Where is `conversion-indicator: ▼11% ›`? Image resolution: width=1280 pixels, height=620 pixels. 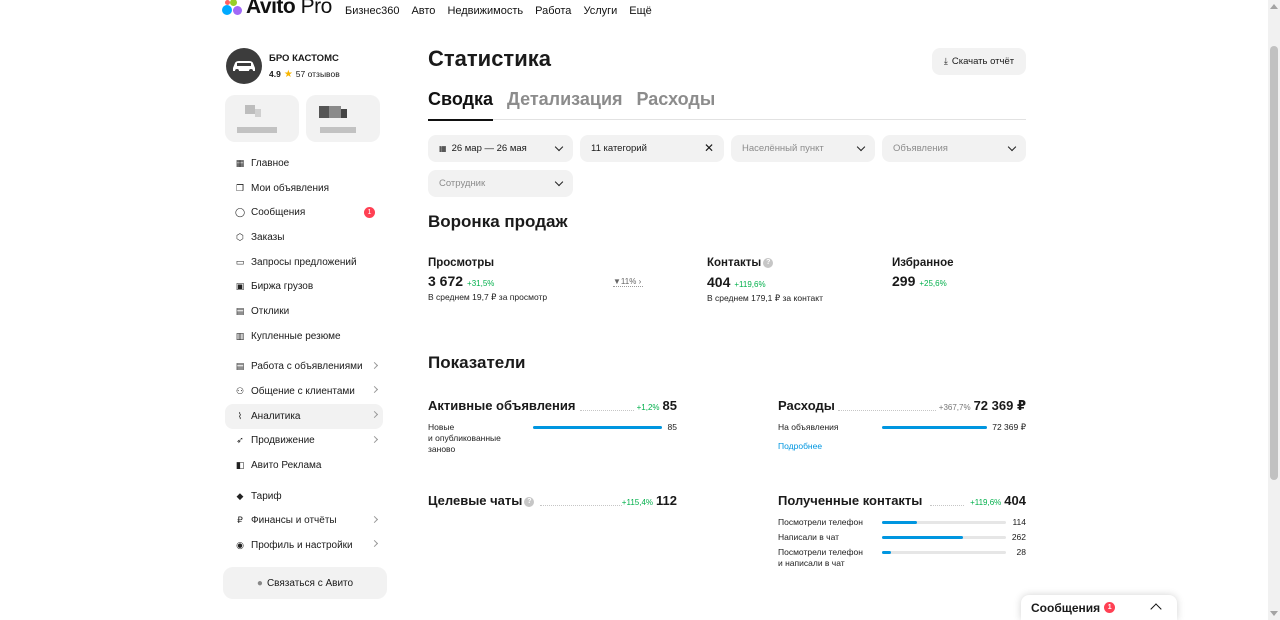
conversion-indicator: ▼11% › is located at coordinates (628, 282).